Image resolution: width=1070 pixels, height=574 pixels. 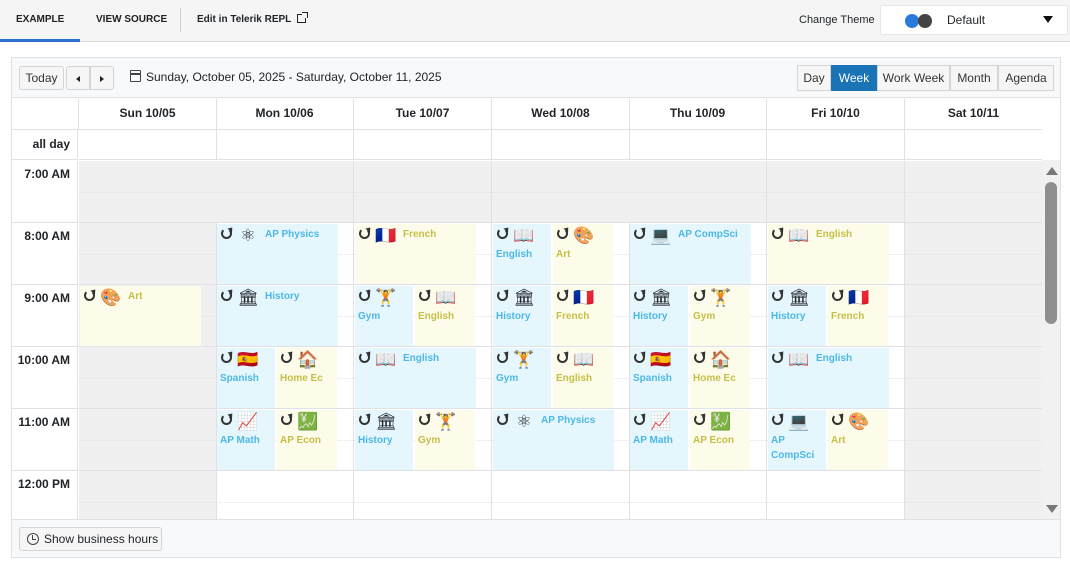 What do you see at coordinates (102, 78) in the screenshot?
I see `next-button` at bounding box center [102, 78].